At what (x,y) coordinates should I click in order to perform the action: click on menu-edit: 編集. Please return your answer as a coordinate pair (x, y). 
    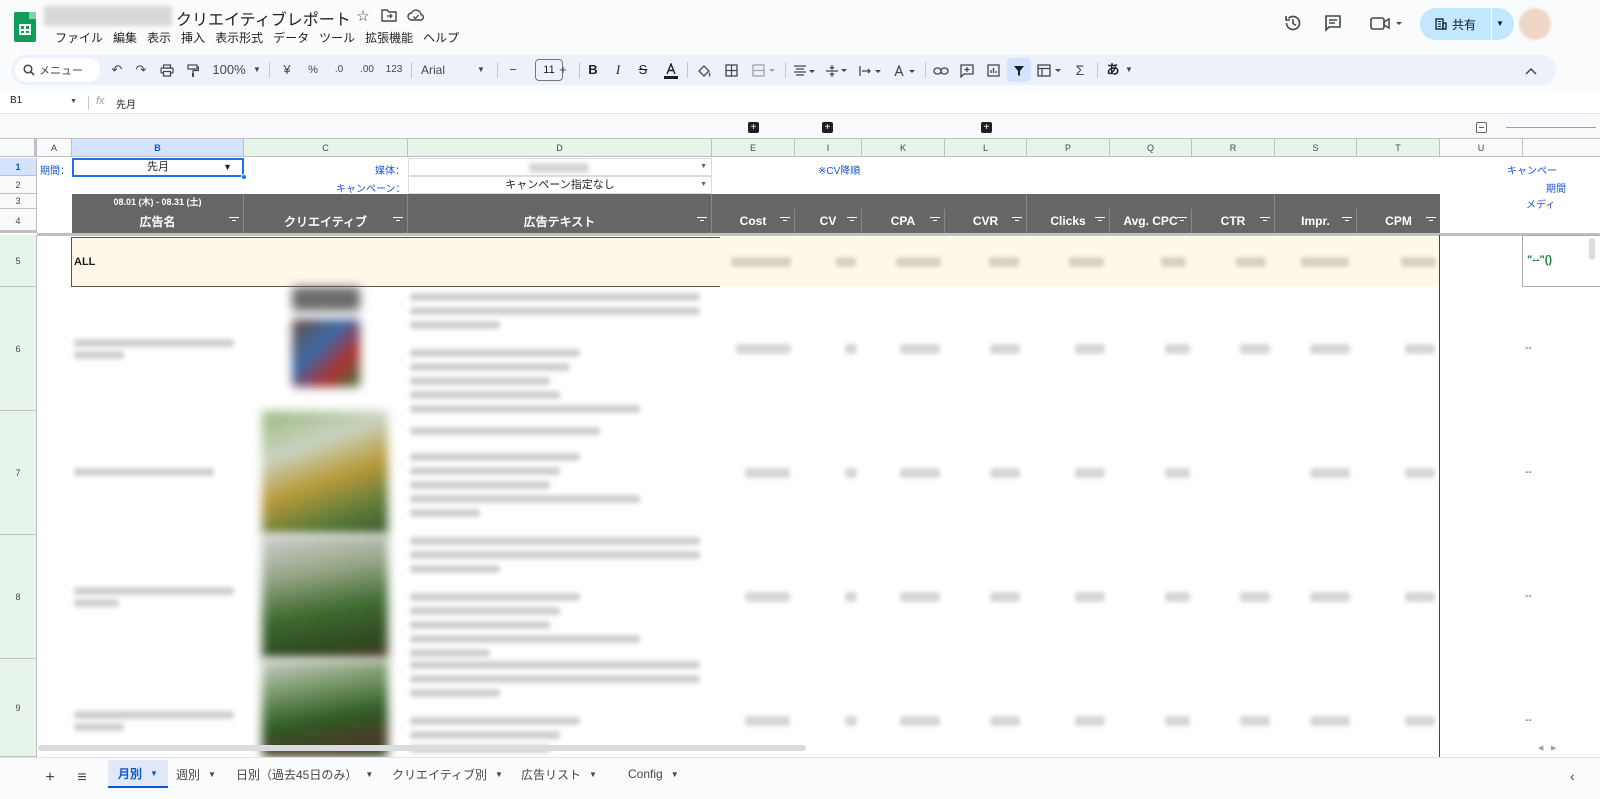
    Looking at the image, I should click on (125, 39).